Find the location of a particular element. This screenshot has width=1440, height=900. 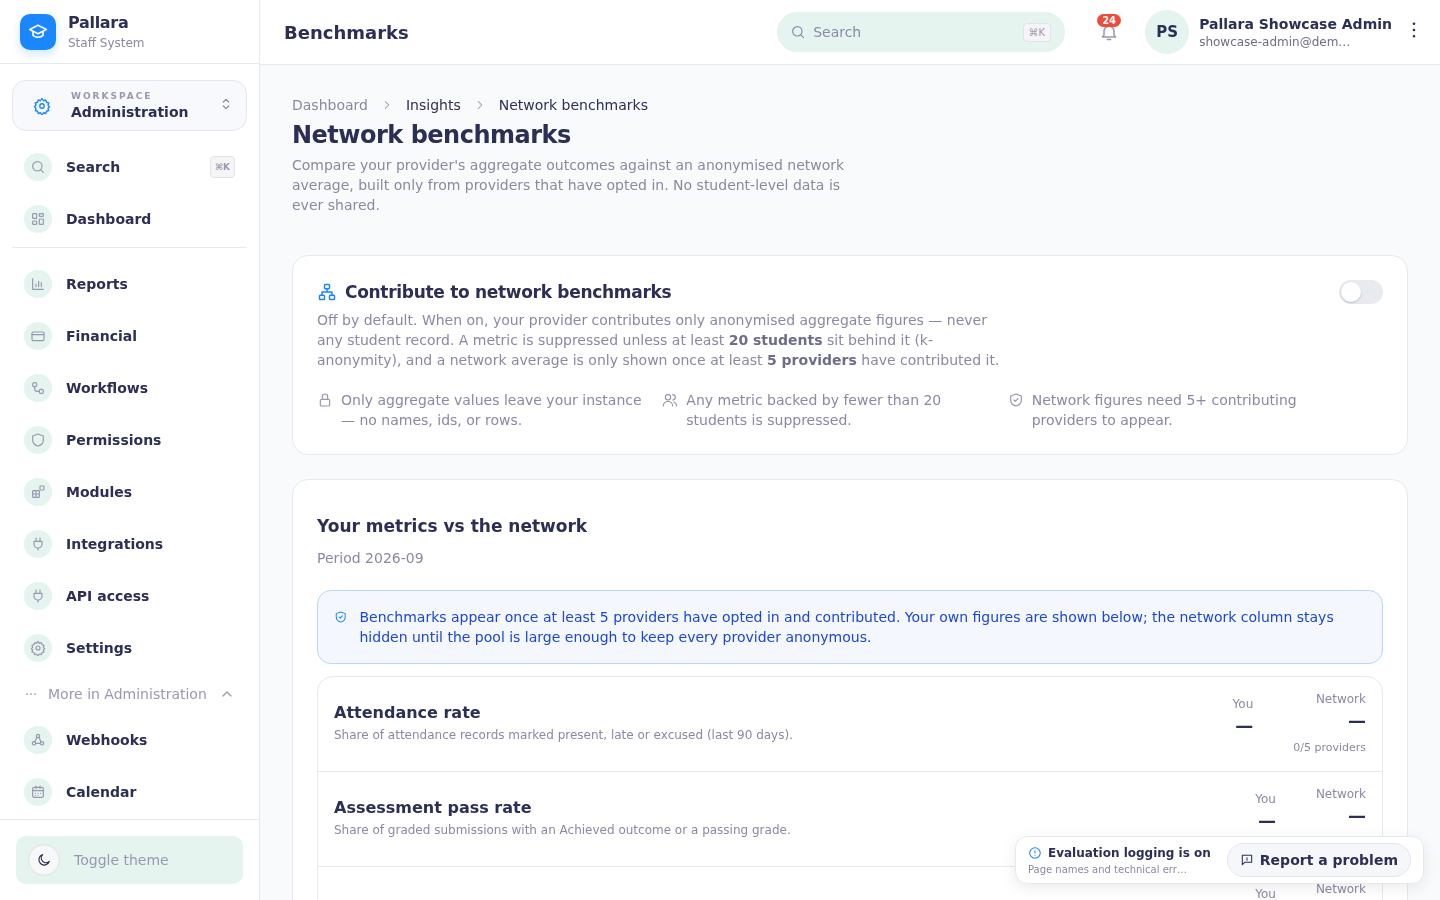

report-problem-button: Report a problem is located at coordinates (1318, 860).